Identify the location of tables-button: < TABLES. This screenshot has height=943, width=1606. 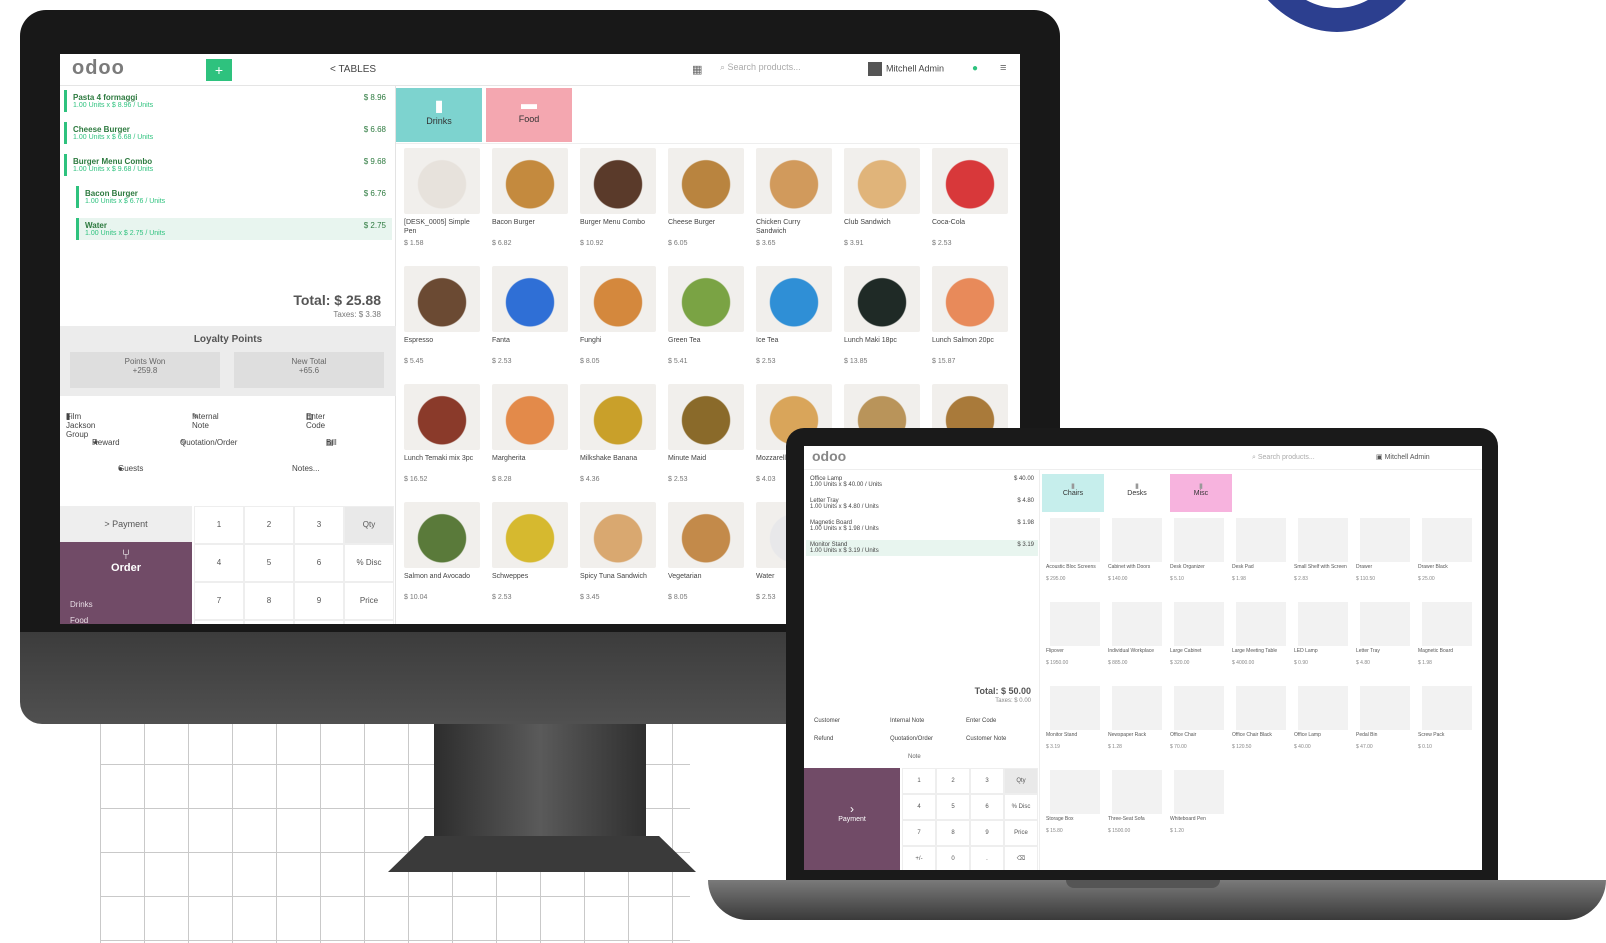
(353, 69).